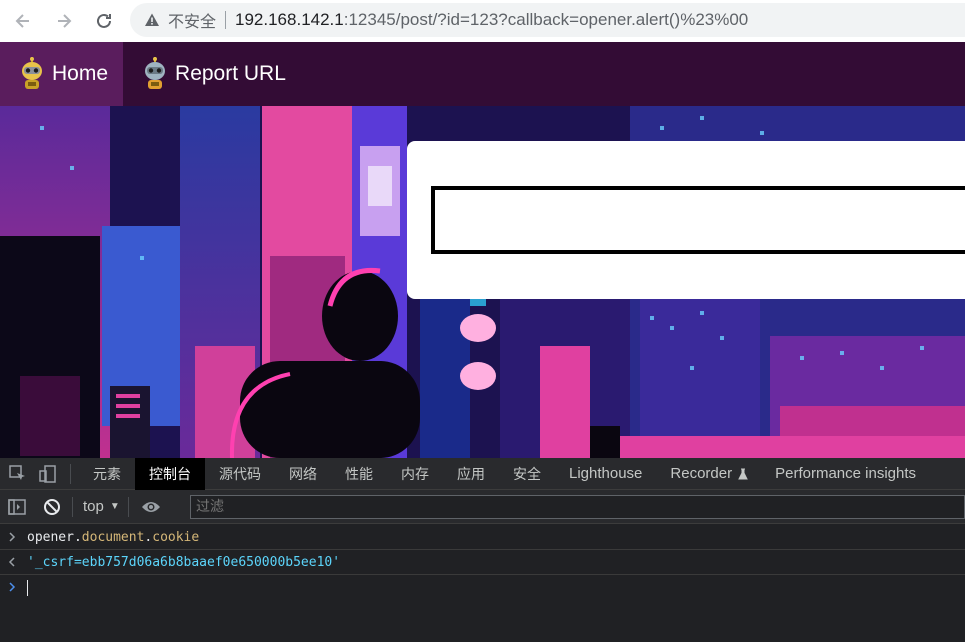 The width and height of the screenshot is (965, 642). I want to click on reload-button, so click(104, 21).